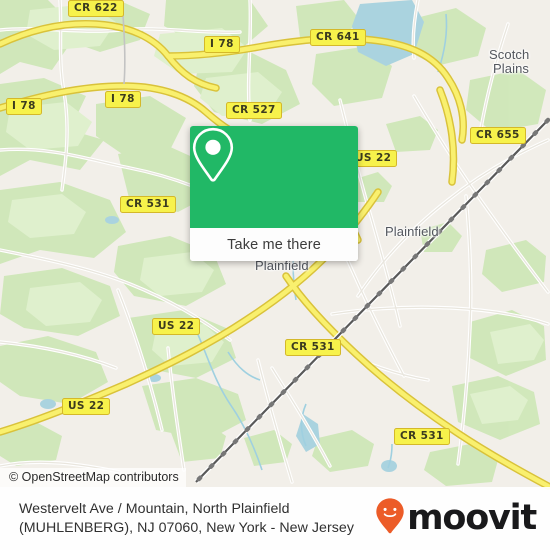 Image resolution: width=550 pixels, height=550 pixels. Describe the element at coordinates (412, 231) in the screenshot. I see `place-label-plainfield: Plainfield` at that location.